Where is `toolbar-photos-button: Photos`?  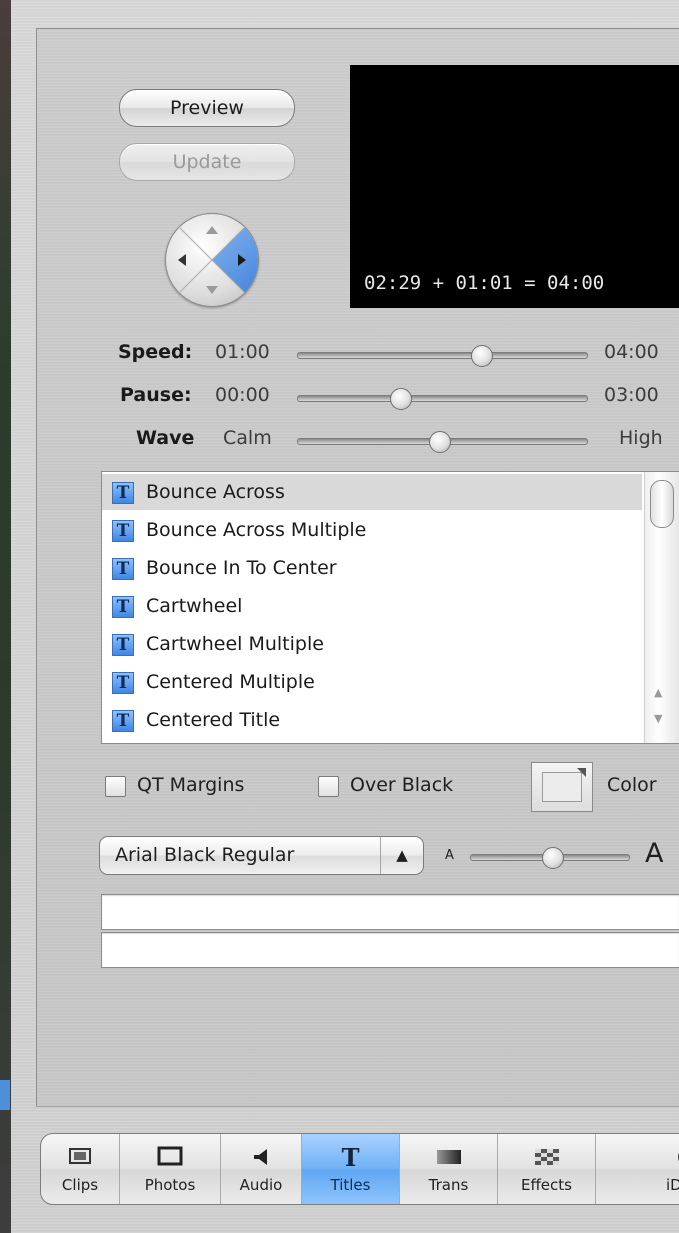 toolbar-photos-button: Photos is located at coordinates (170, 1169).